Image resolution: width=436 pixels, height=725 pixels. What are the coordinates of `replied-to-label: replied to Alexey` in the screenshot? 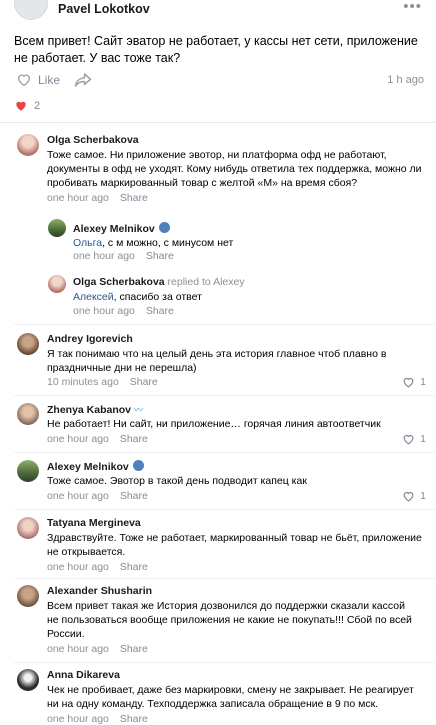 It's located at (206, 282).